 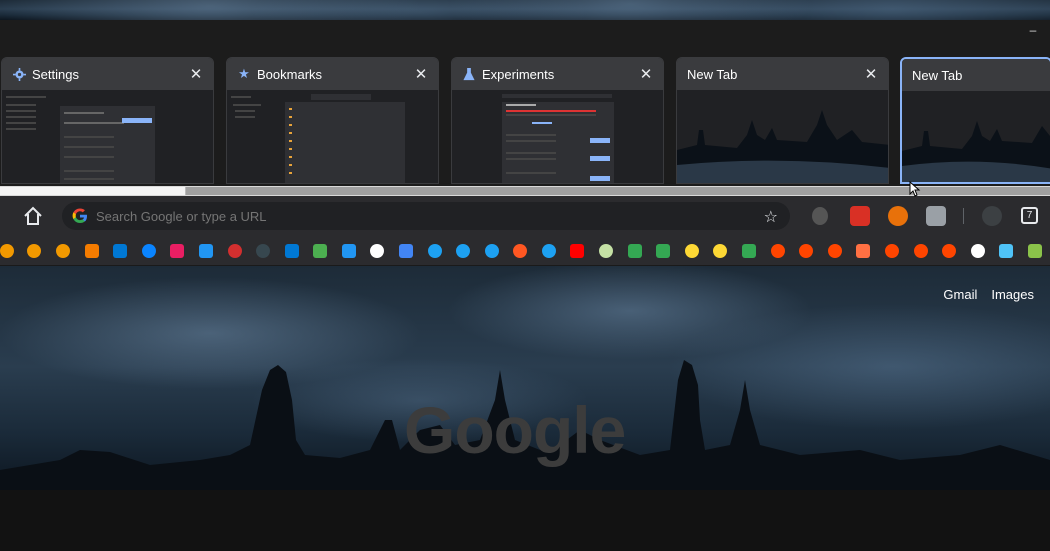 What do you see at coordinates (820, 216) in the screenshot?
I see `ublock-extension-icon` at bounding box center [820, 216].